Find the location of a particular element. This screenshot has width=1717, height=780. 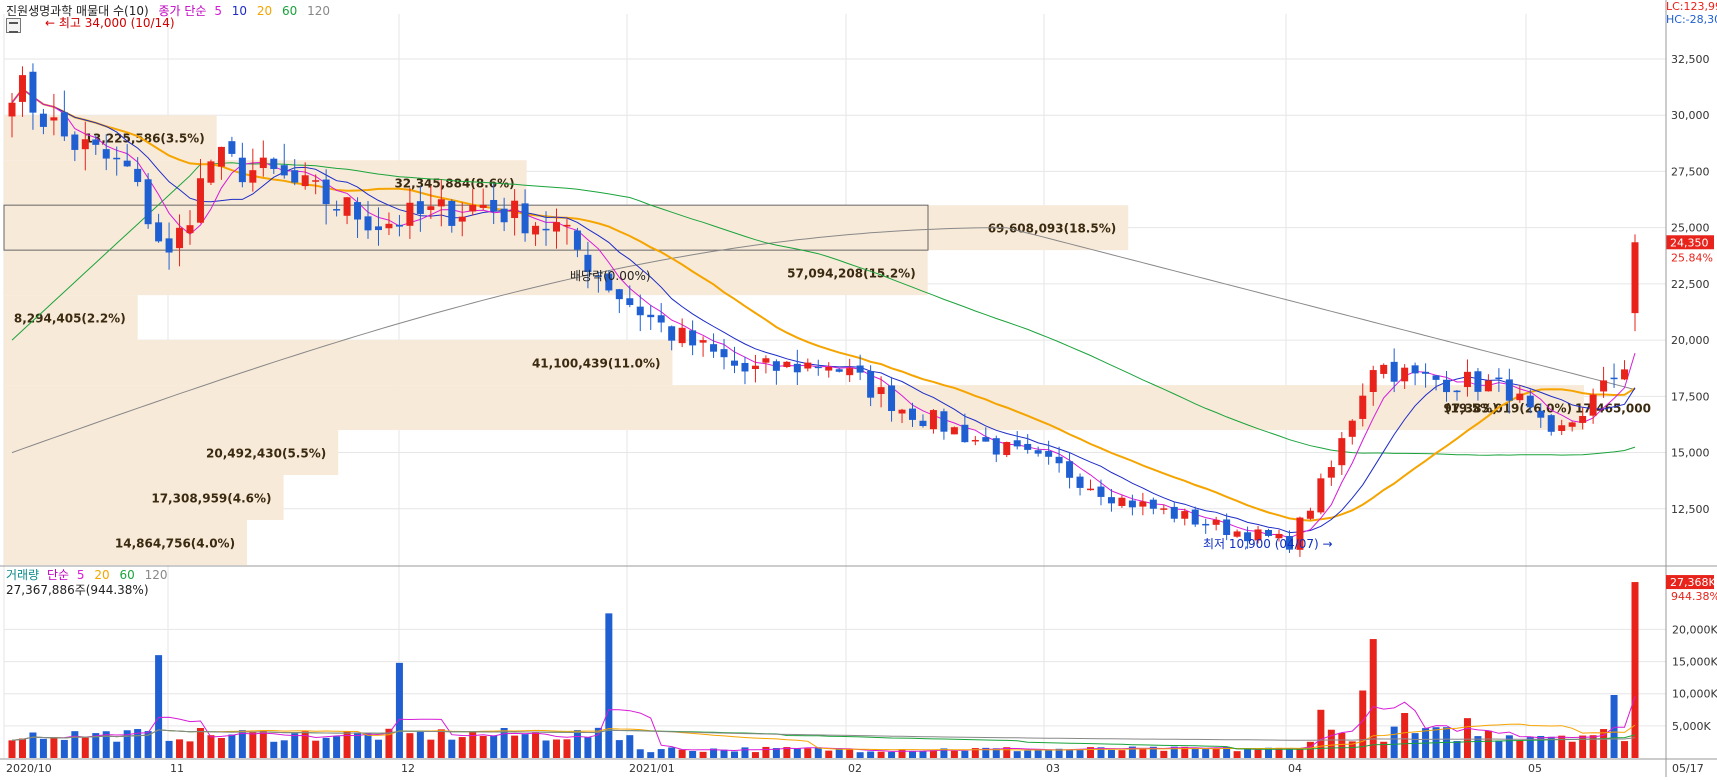

low-annotation: 최저 10,900 (04/07) → is located at coordinates (1268, 544).